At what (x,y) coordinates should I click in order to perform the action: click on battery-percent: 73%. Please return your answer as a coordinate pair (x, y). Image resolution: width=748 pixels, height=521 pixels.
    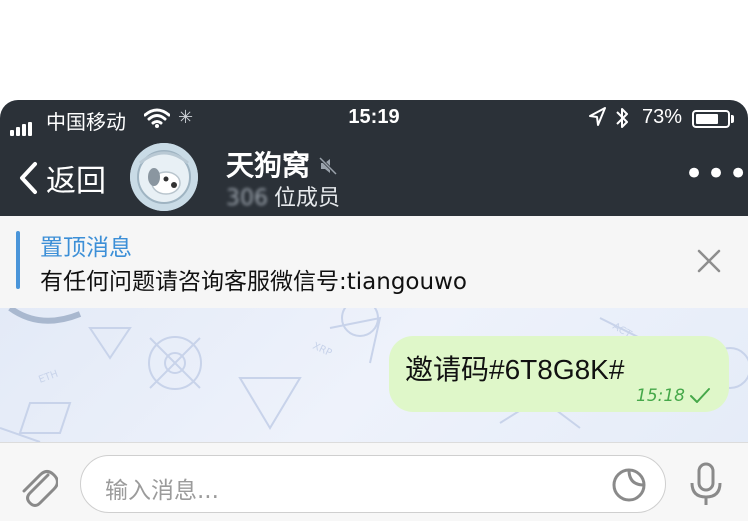
    Looking at the image, I should click on (662, 117).